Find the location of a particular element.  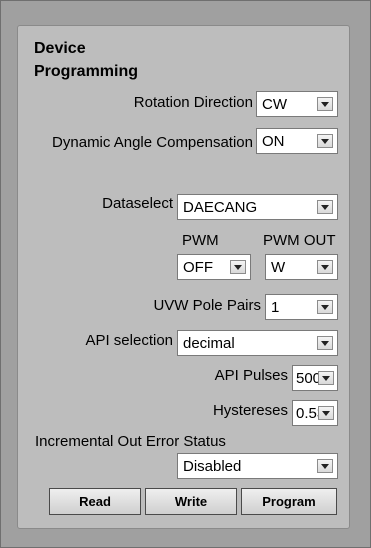

incremental-out-error-status-select: Disabled is located at coordinates (257, 466).